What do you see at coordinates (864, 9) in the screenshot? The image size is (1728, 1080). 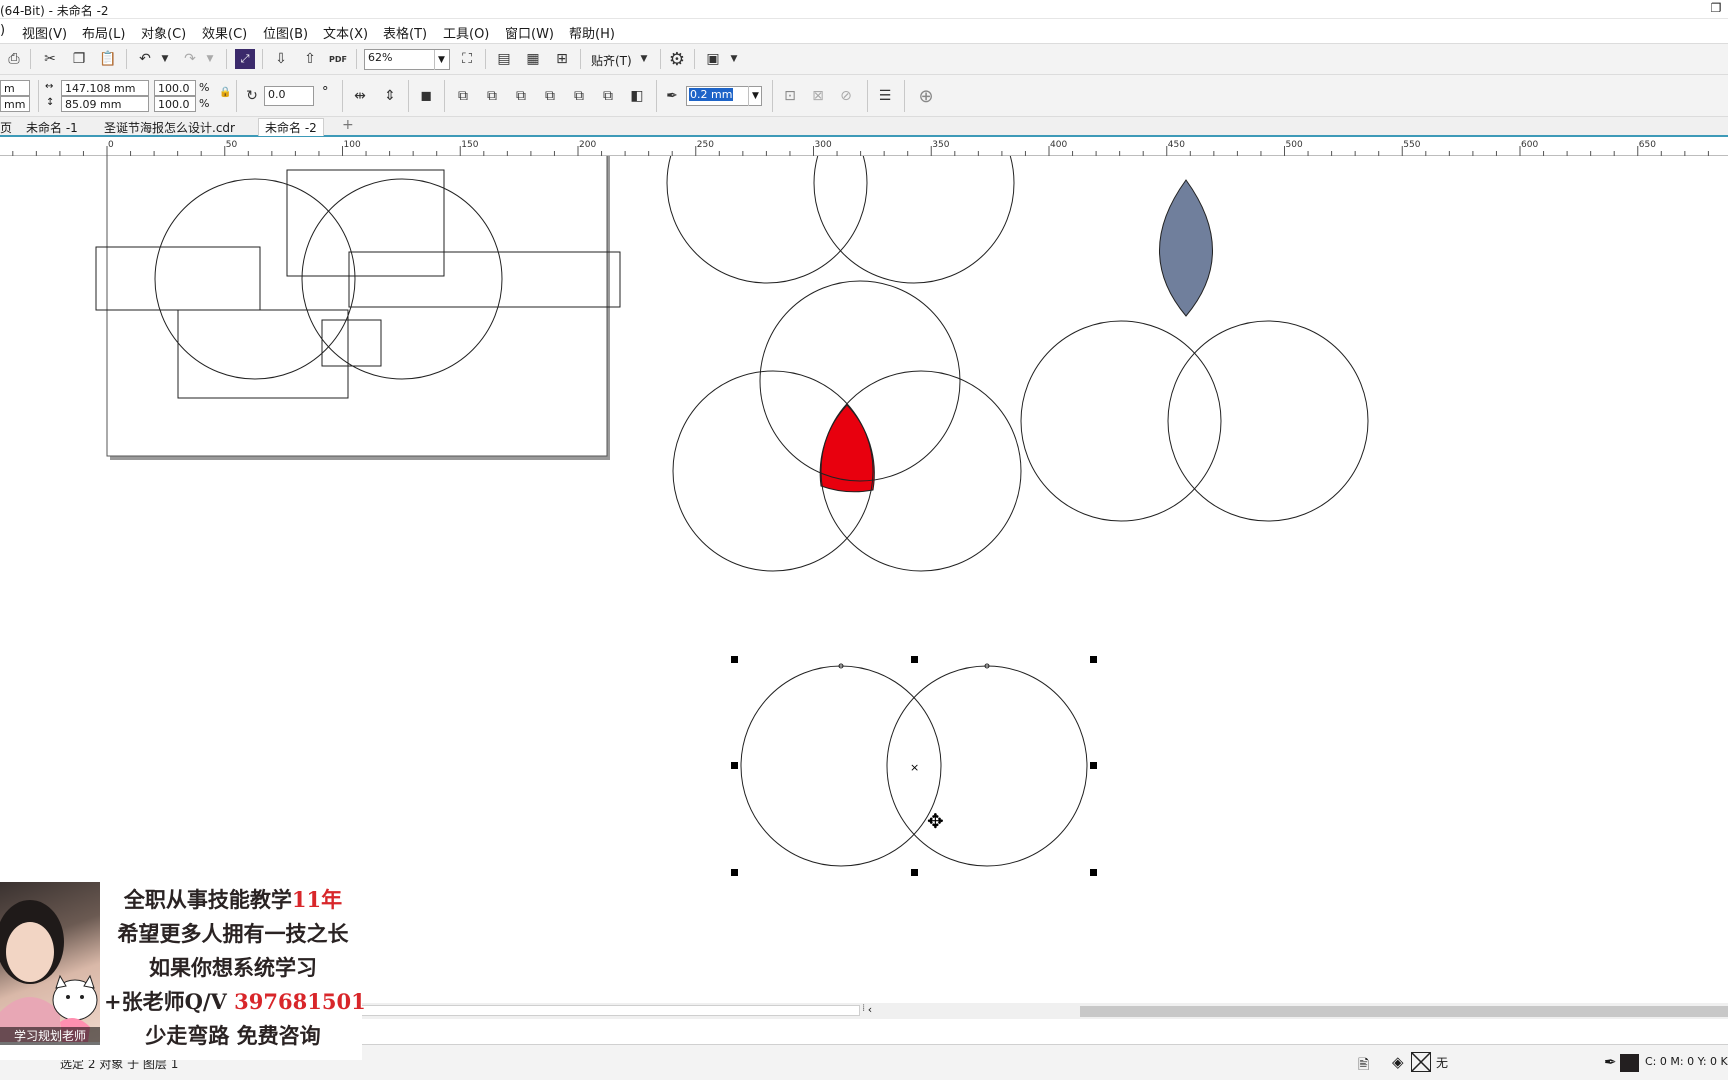 I see `title-bar: (64-Bit) - 未命名 -2 ❐` at bounding box center [864, 9].